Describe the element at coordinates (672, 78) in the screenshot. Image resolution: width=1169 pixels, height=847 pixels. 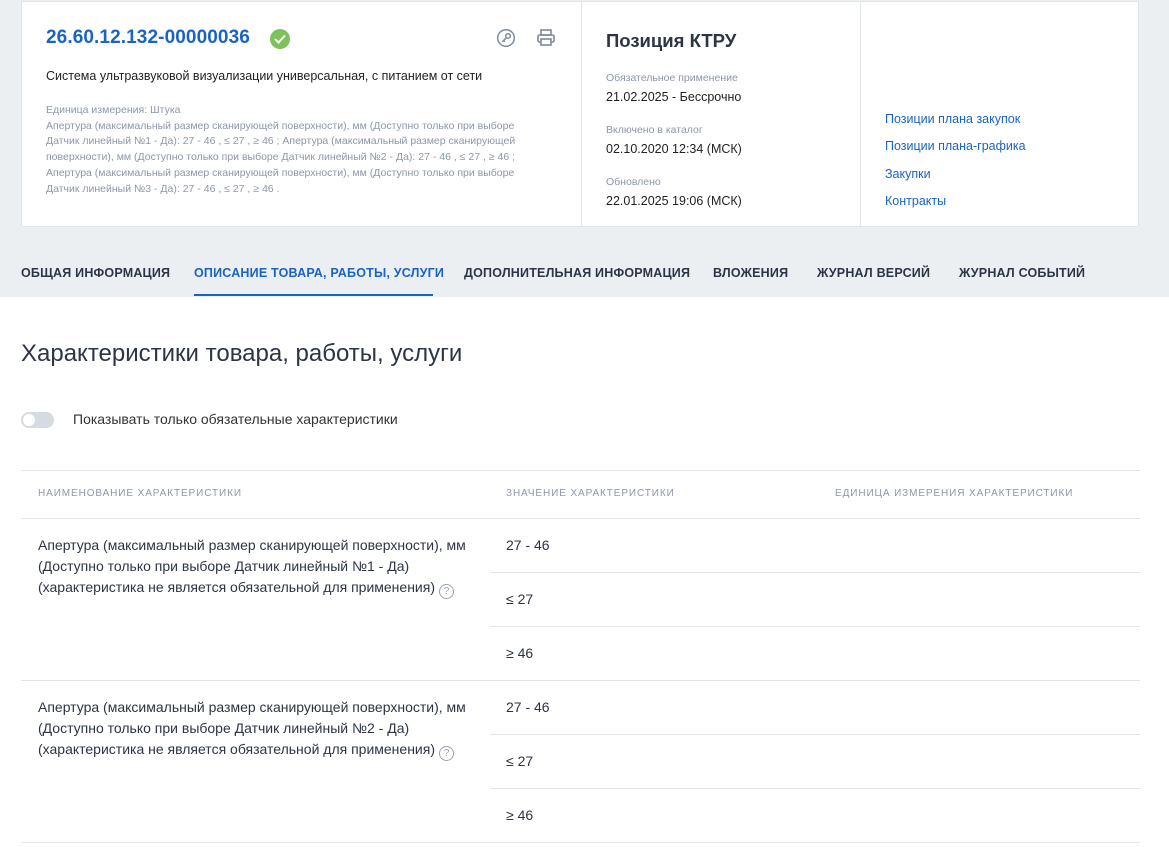
I see `mandatory-label: Обязательное применение` at that location.